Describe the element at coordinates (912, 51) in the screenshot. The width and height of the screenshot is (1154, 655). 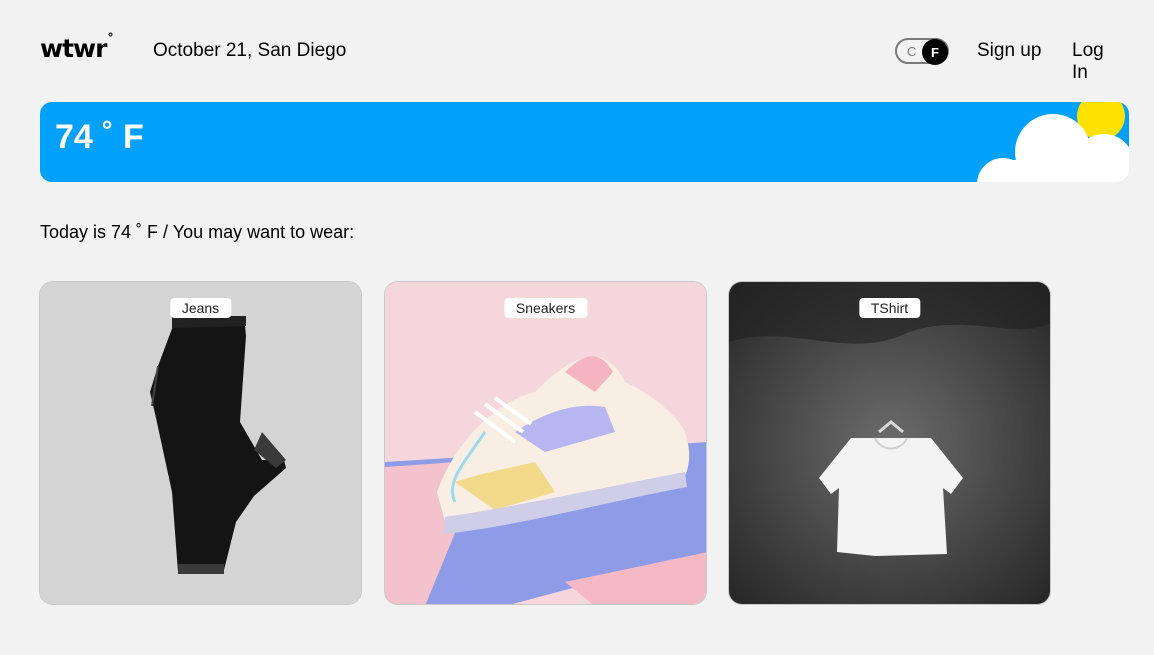
I see `toggle-celsius-label: C` at that location.